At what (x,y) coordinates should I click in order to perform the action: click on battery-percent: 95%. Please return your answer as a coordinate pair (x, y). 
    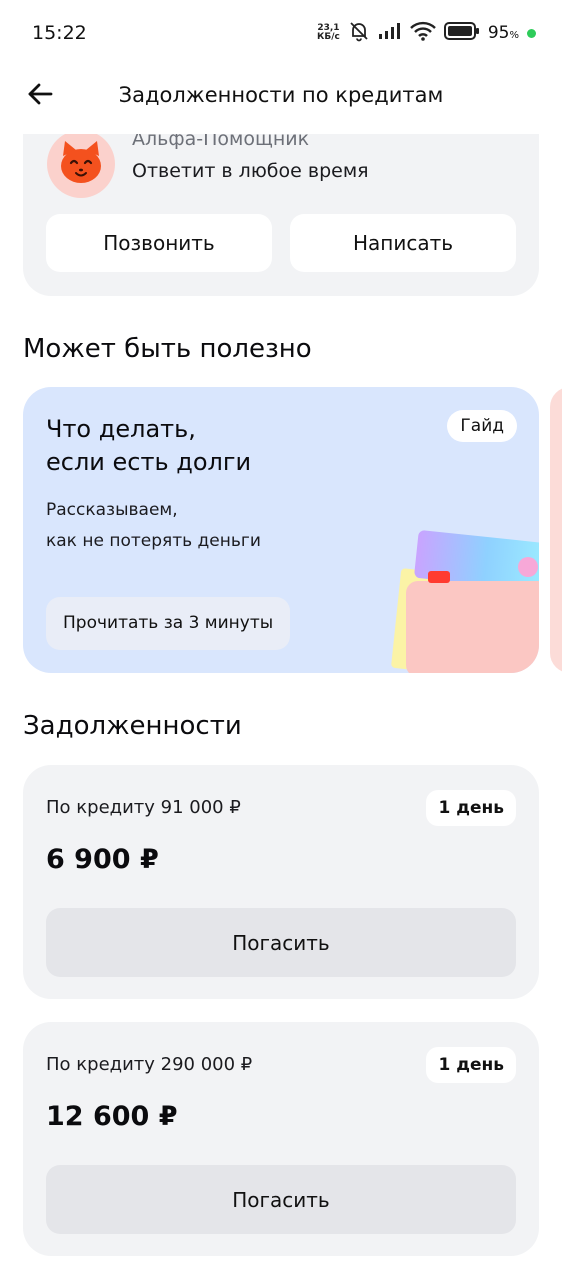
    Looking at the image, I should click on (503, 33).